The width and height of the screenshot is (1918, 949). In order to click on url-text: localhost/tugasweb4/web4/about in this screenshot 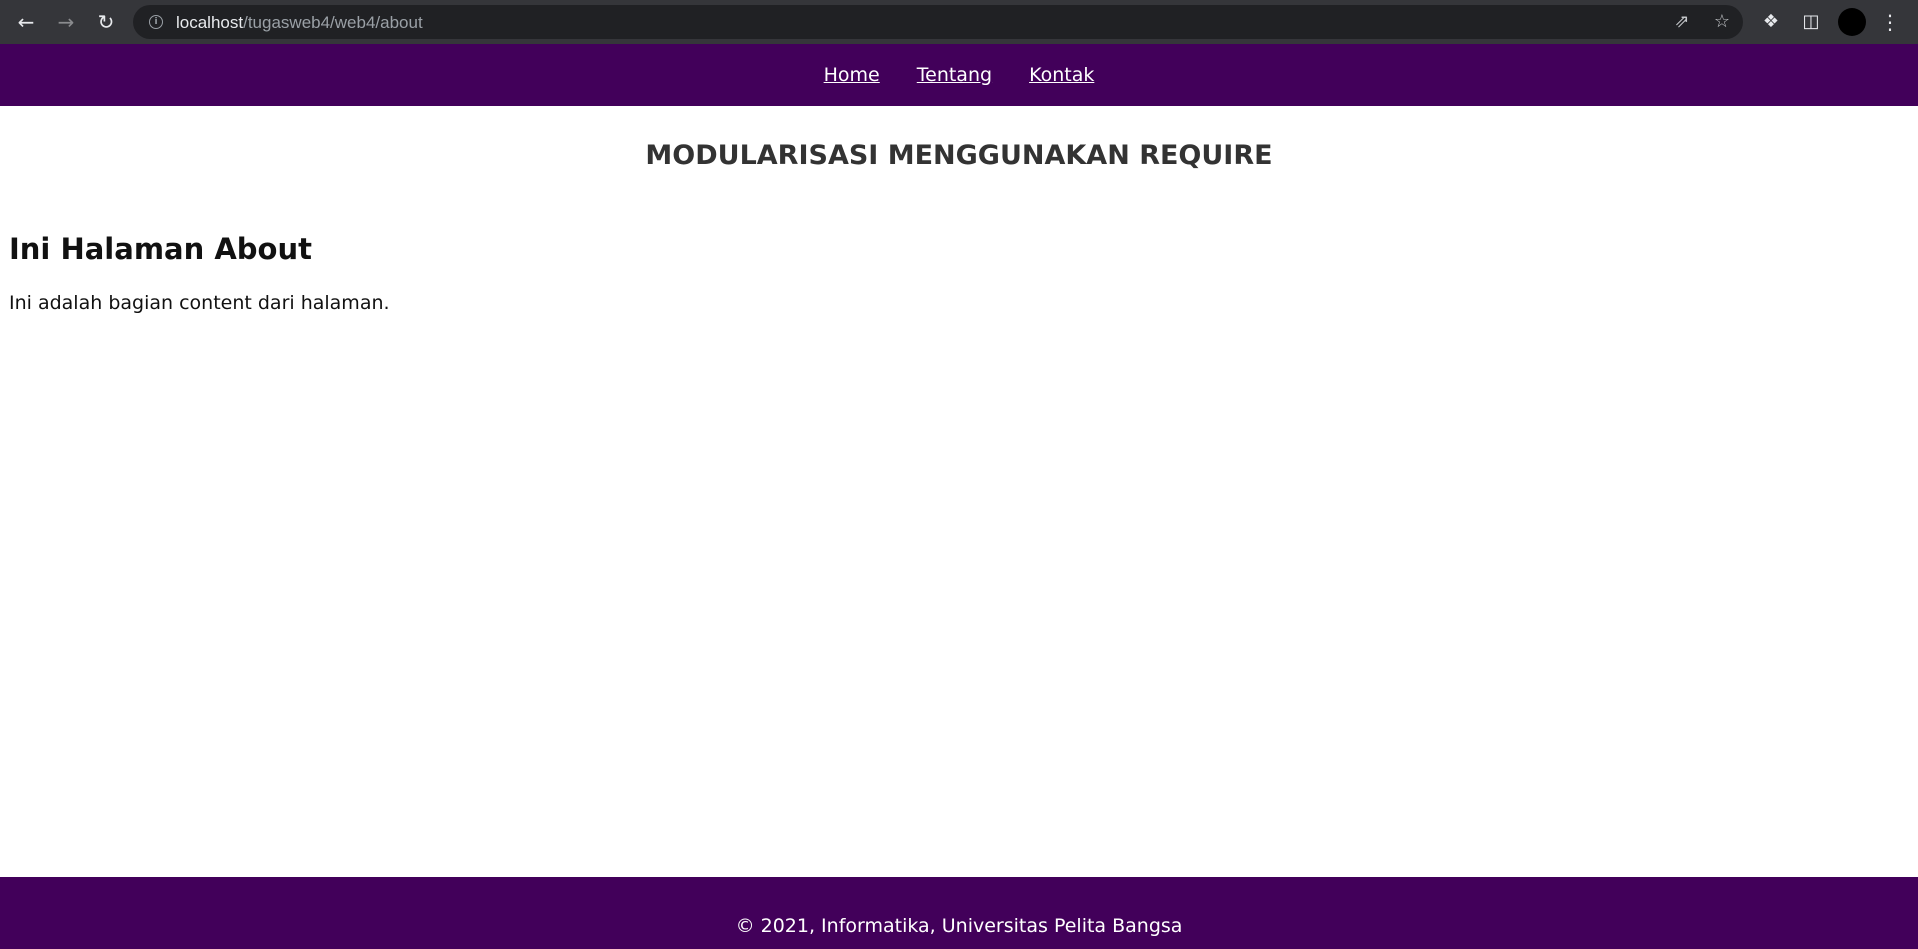, I will do `click(299, 23)`.